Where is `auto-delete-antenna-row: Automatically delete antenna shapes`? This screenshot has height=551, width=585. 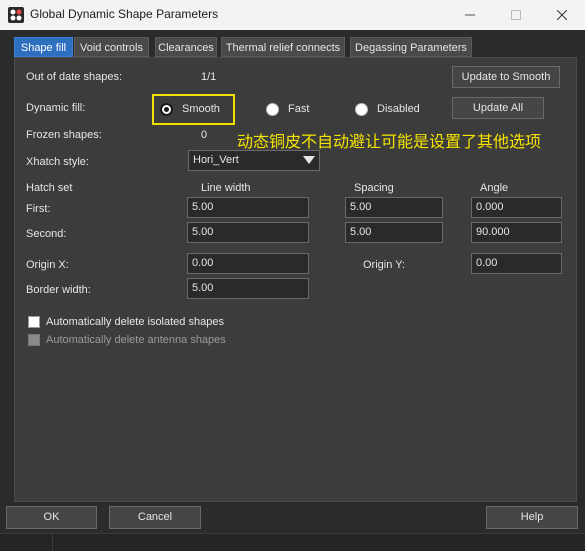
auto-delete-antenna-row: Automatically delete antenna shapes is located at coordinates (127, 340).